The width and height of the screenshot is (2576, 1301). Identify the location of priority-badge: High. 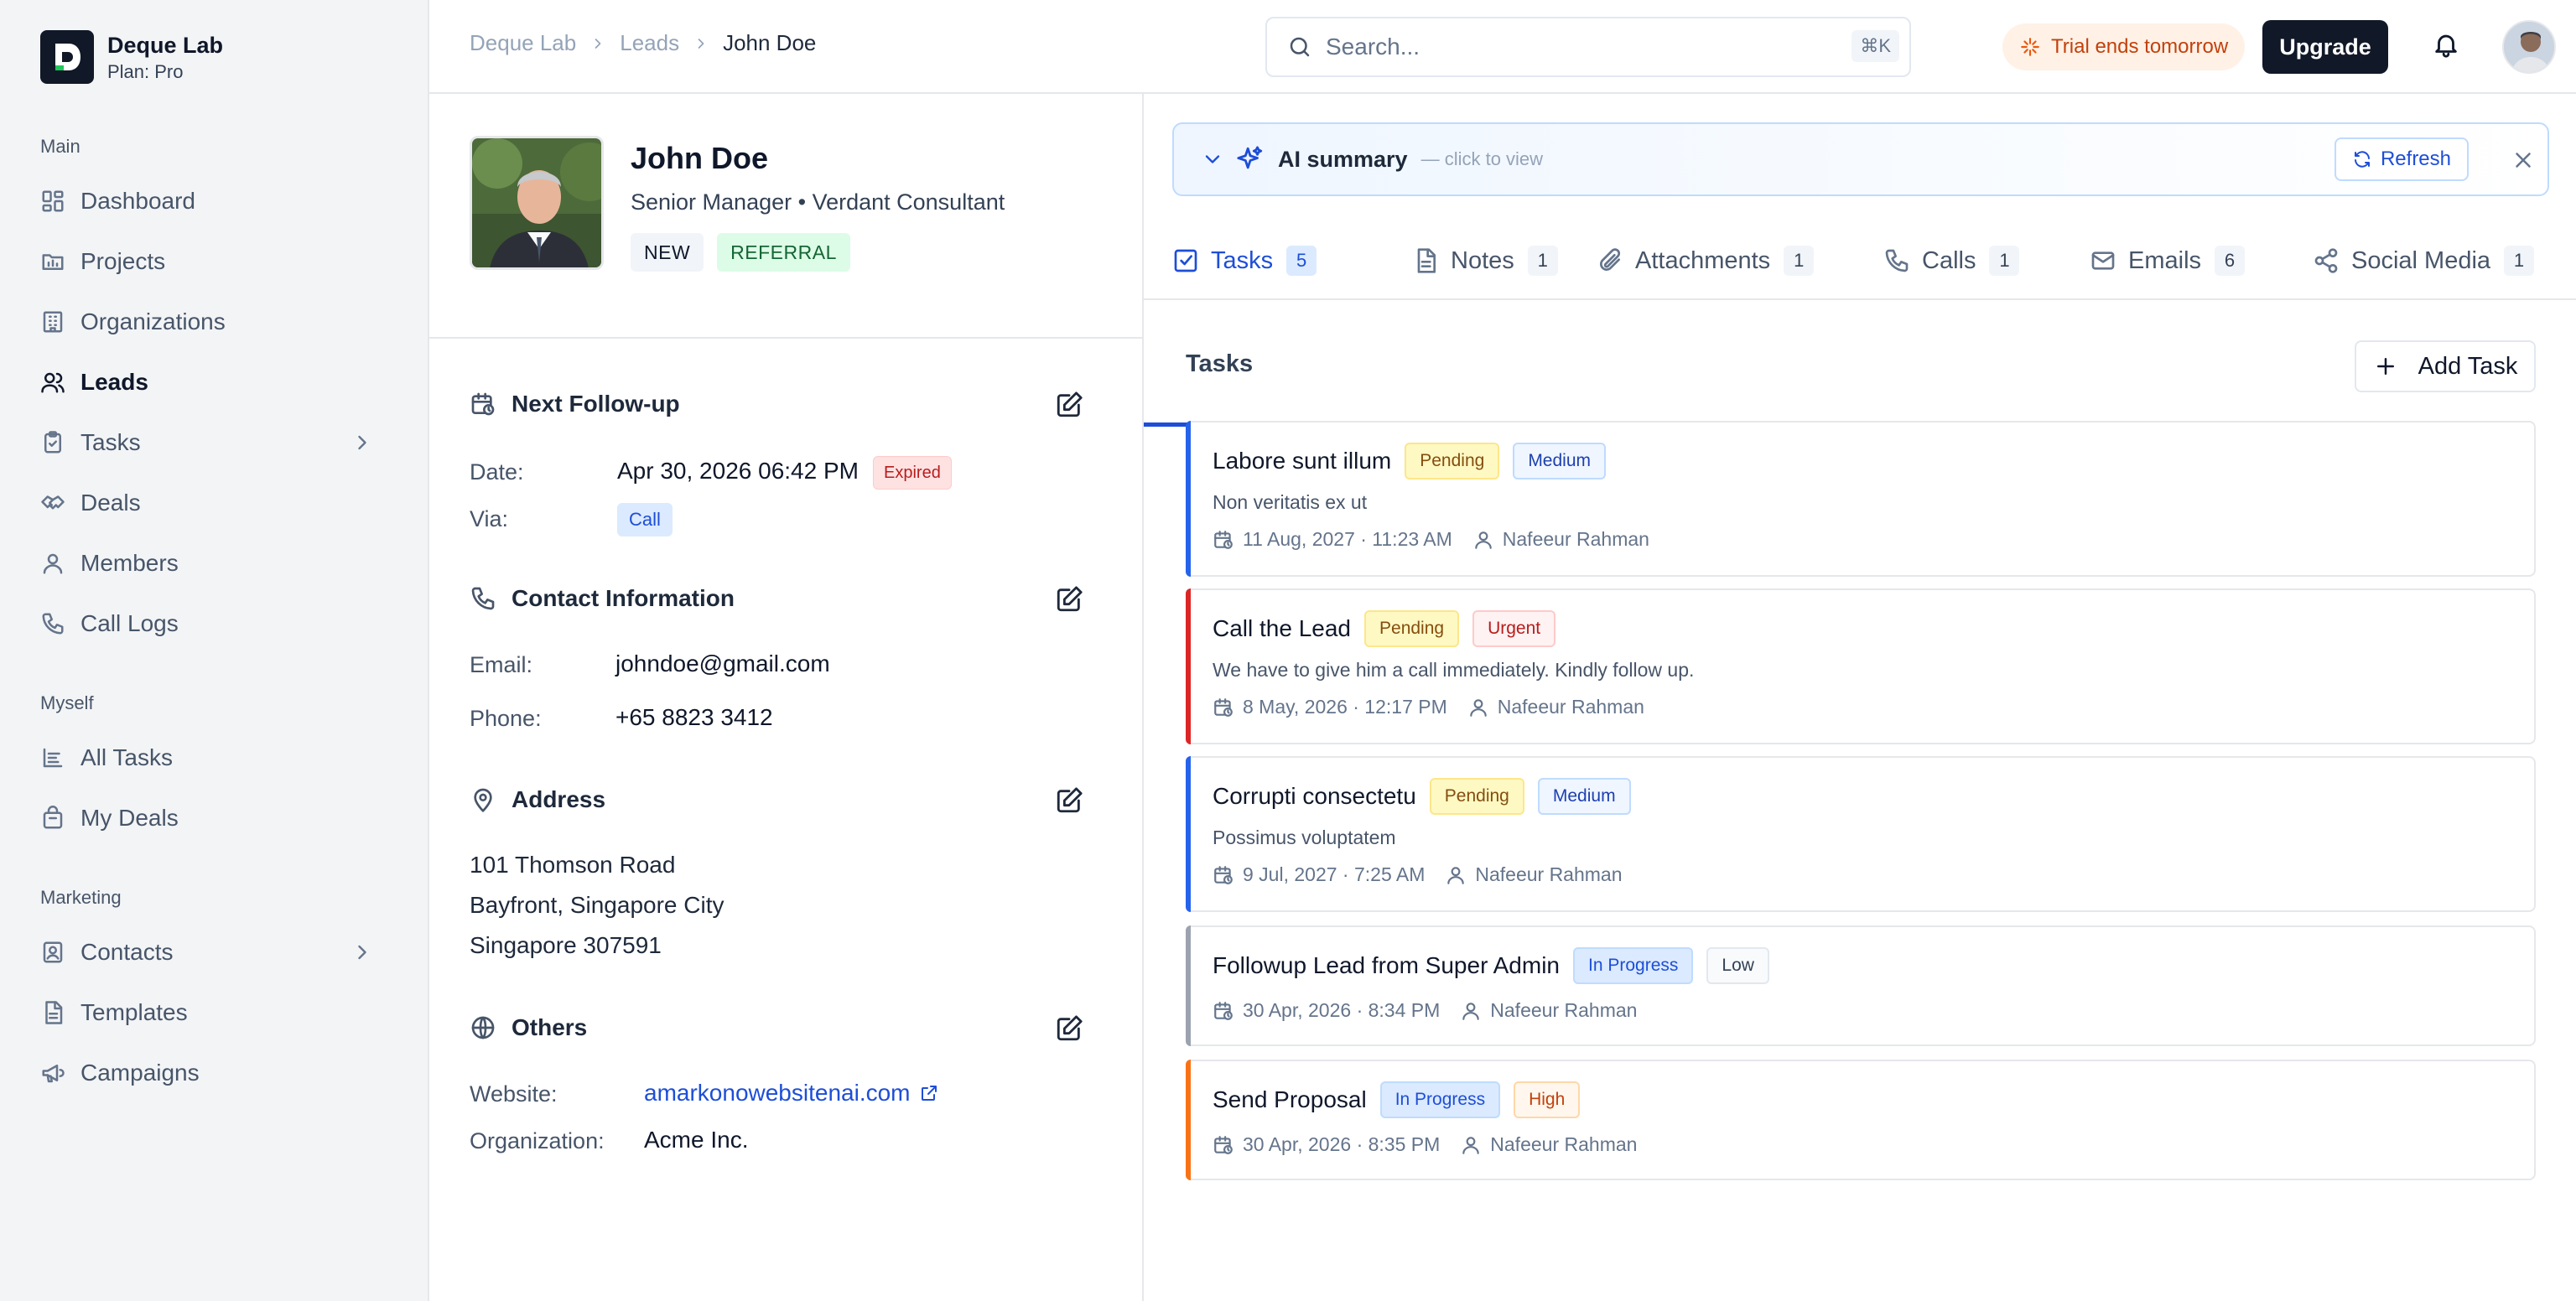
(1547, 1099).